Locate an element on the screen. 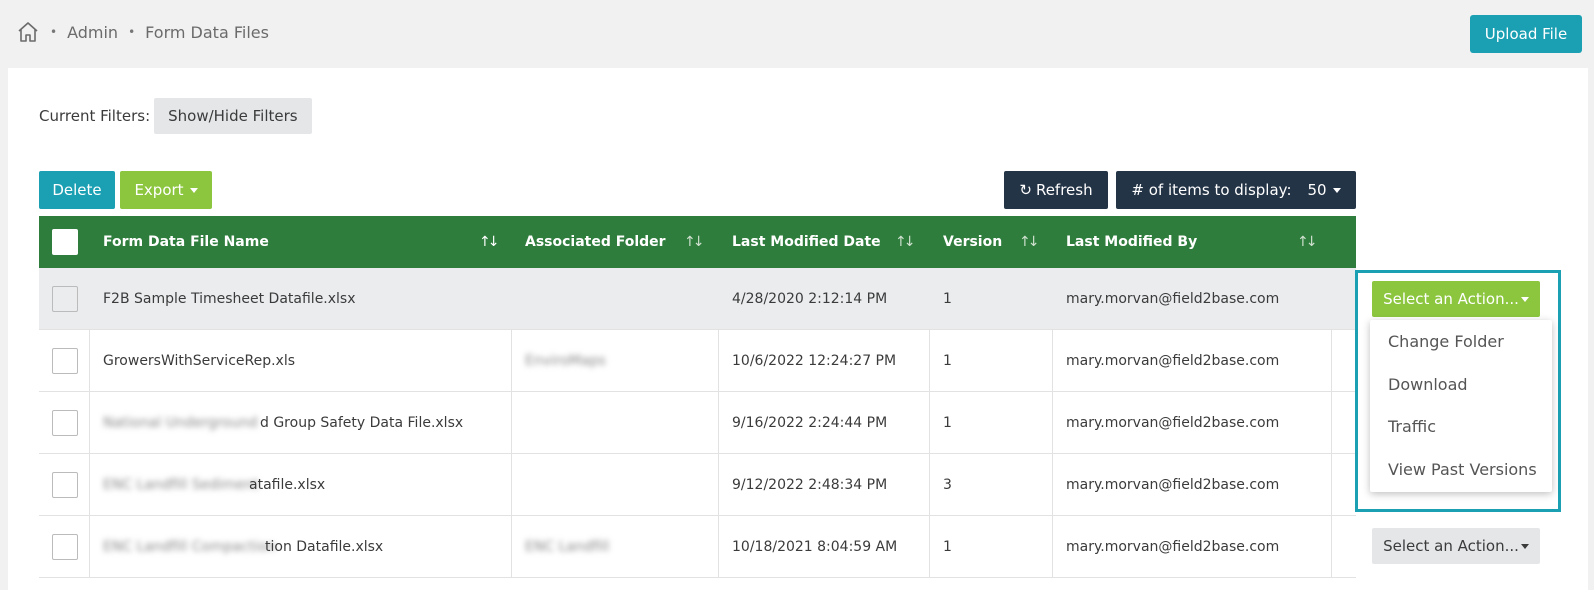  breadcrumb-current: Form Data Files is located at coordinates (207, 32).